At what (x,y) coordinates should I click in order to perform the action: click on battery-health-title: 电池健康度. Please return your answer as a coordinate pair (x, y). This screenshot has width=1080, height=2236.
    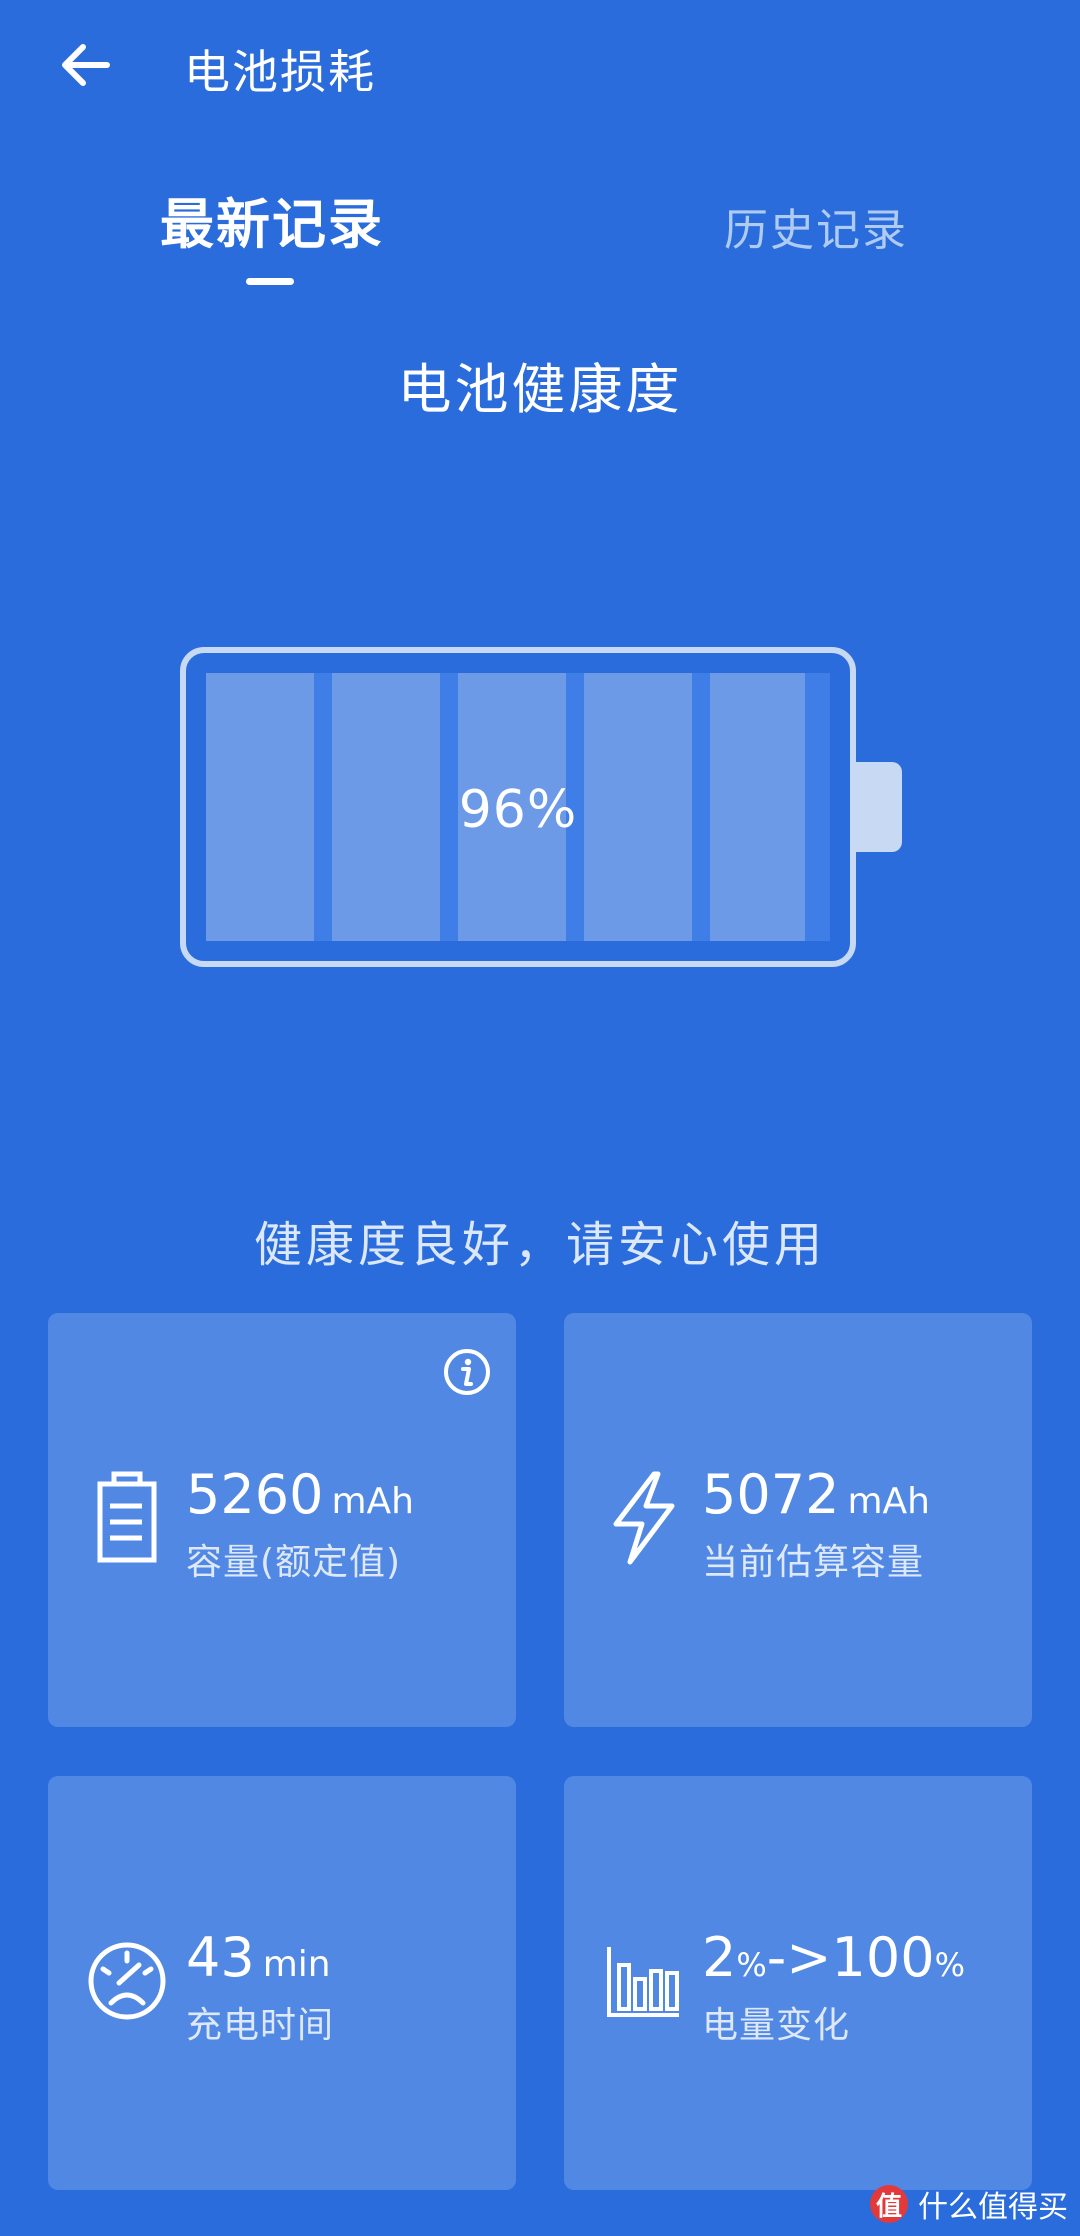
    Looking at the image, I should click on (540, 389).